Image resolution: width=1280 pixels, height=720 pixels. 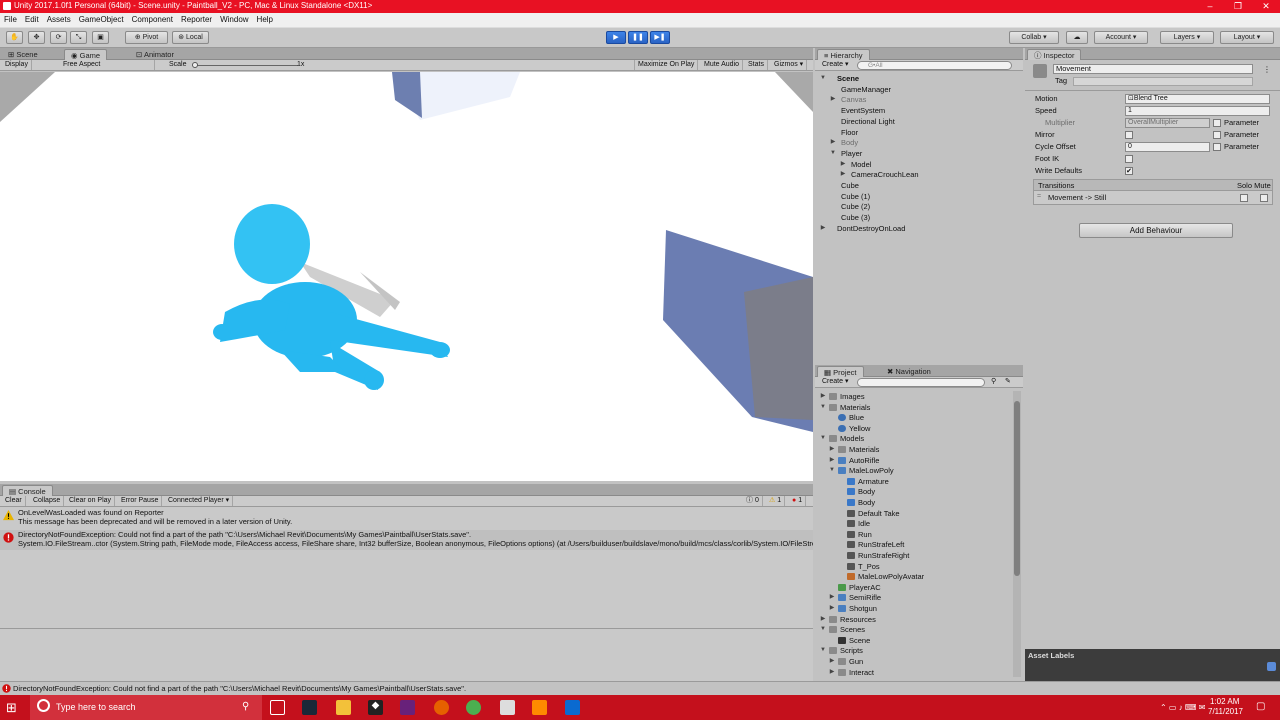 What do you see at coordinates (539, 707) in the screenshot?
I see `blender-icon` at bounding box center [539, 707].